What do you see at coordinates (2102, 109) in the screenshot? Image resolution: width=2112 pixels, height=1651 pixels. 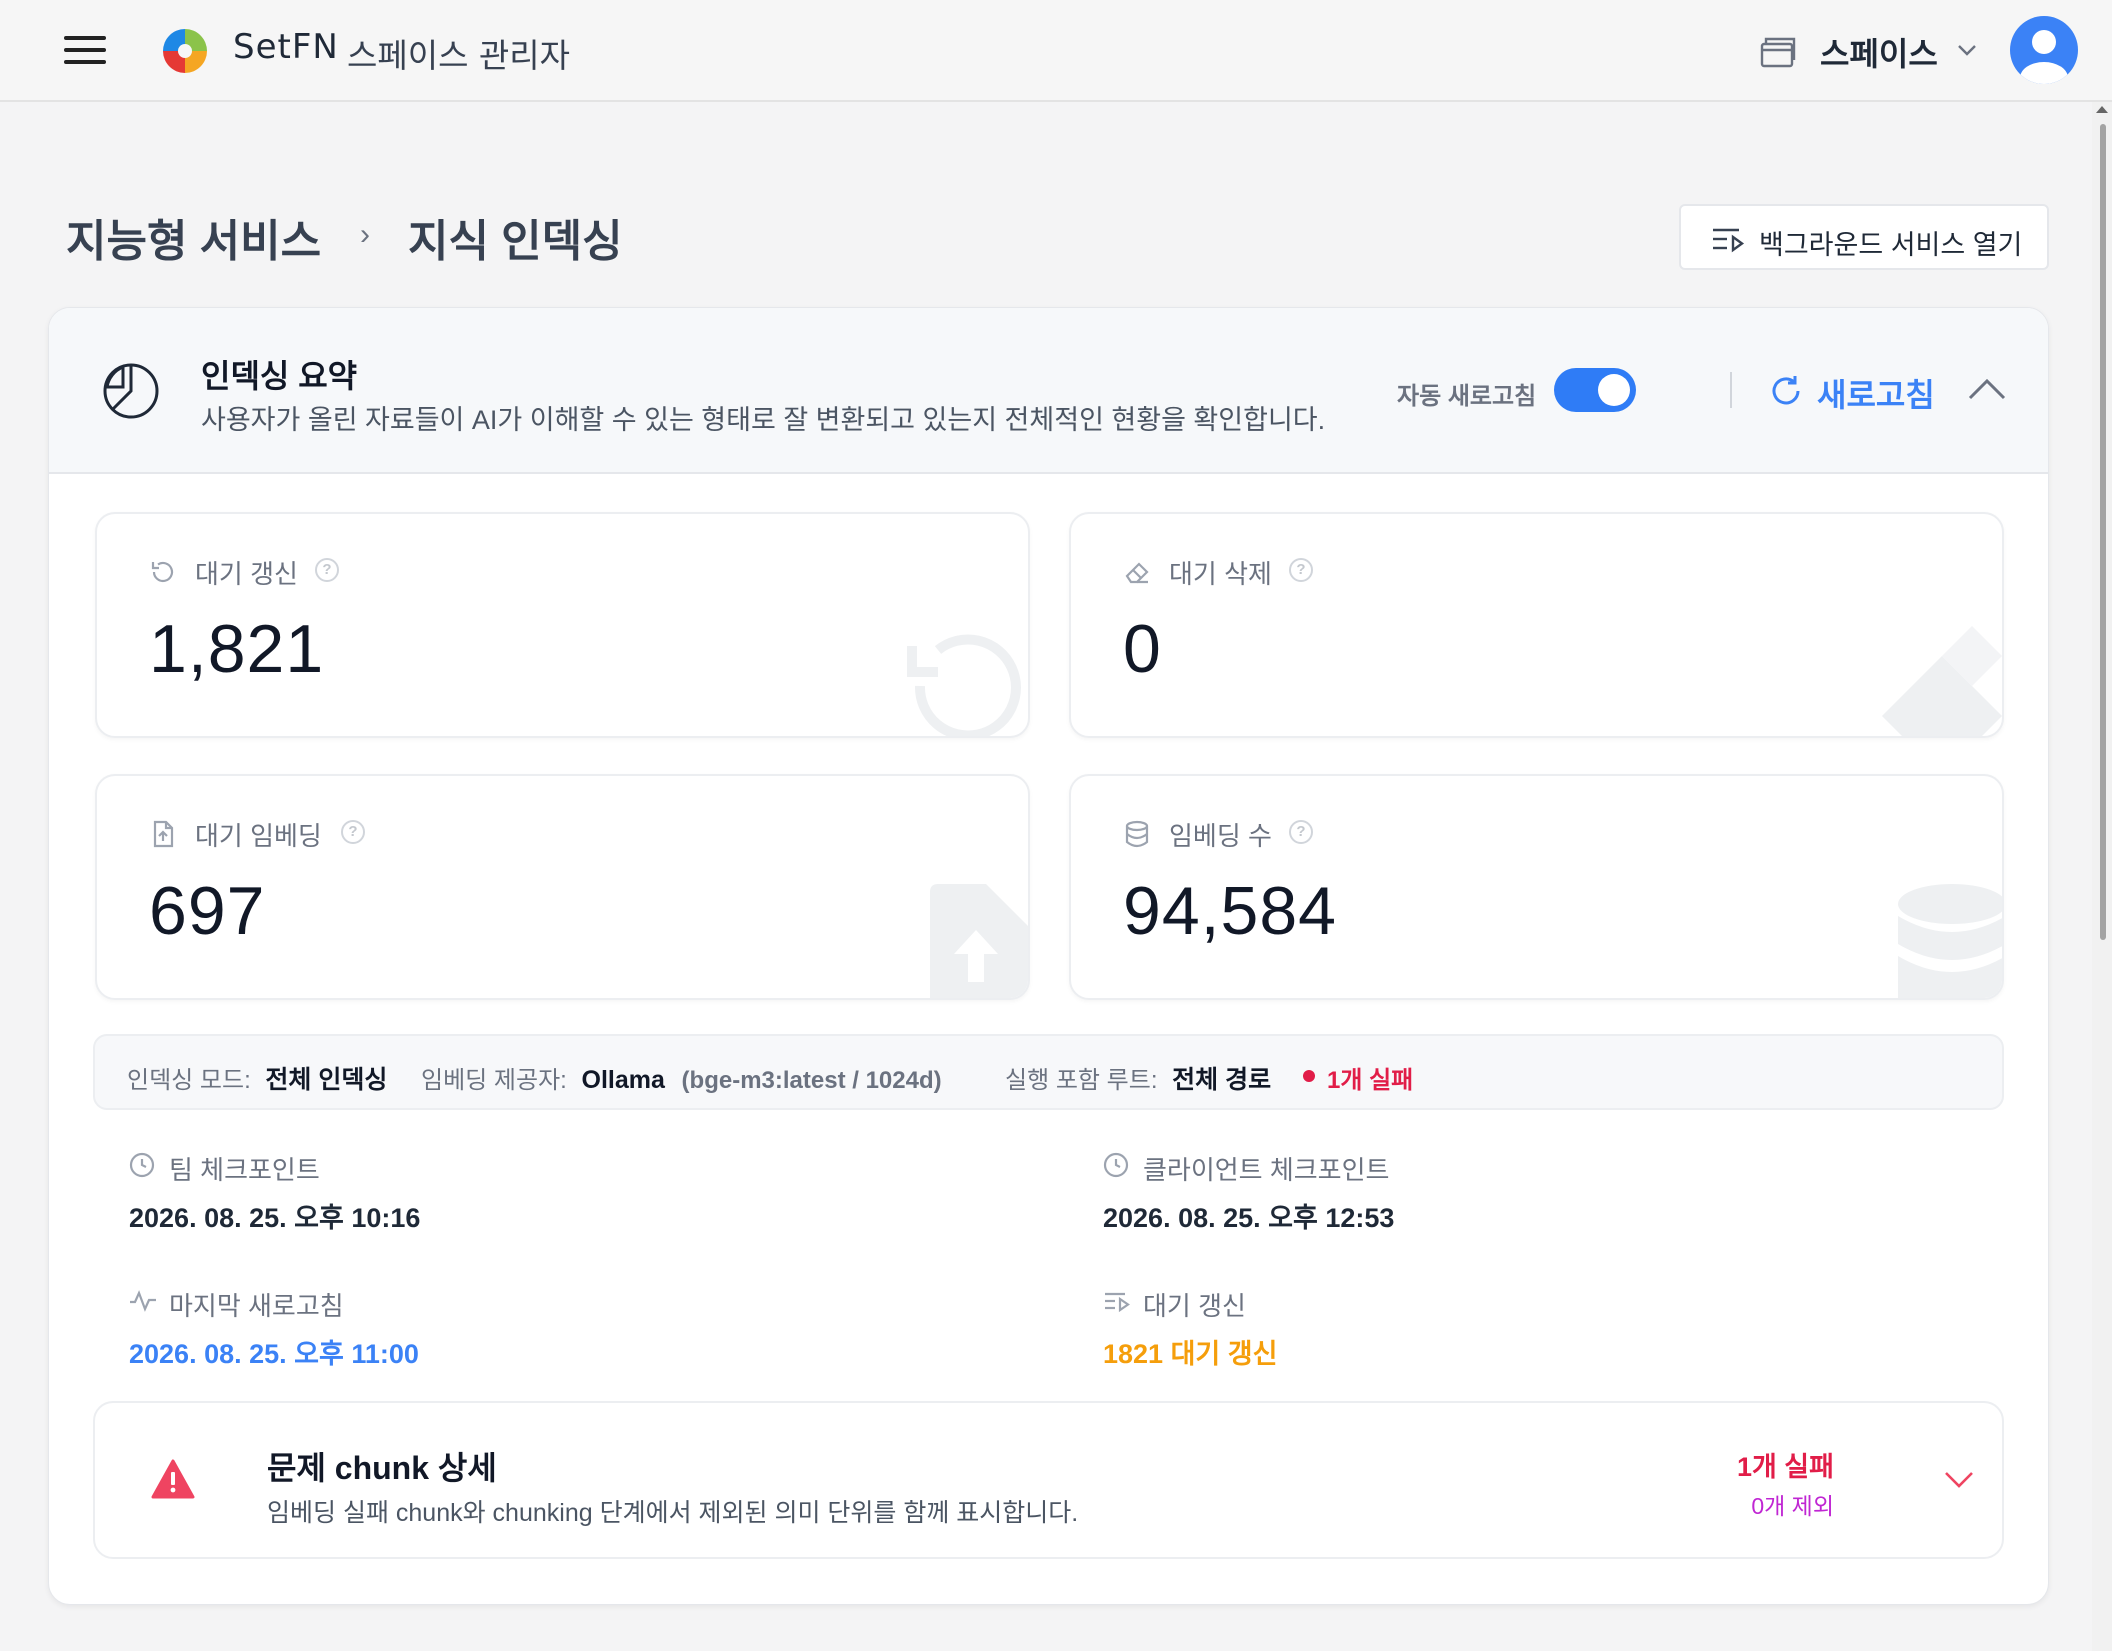 I see `scroll-up-arrow-icon` at bounding box center [2102, 109].